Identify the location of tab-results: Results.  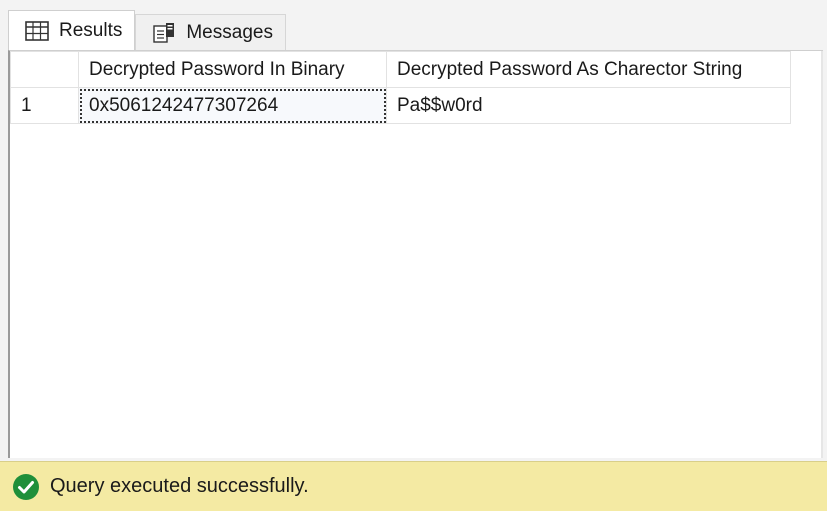
(72, 30).